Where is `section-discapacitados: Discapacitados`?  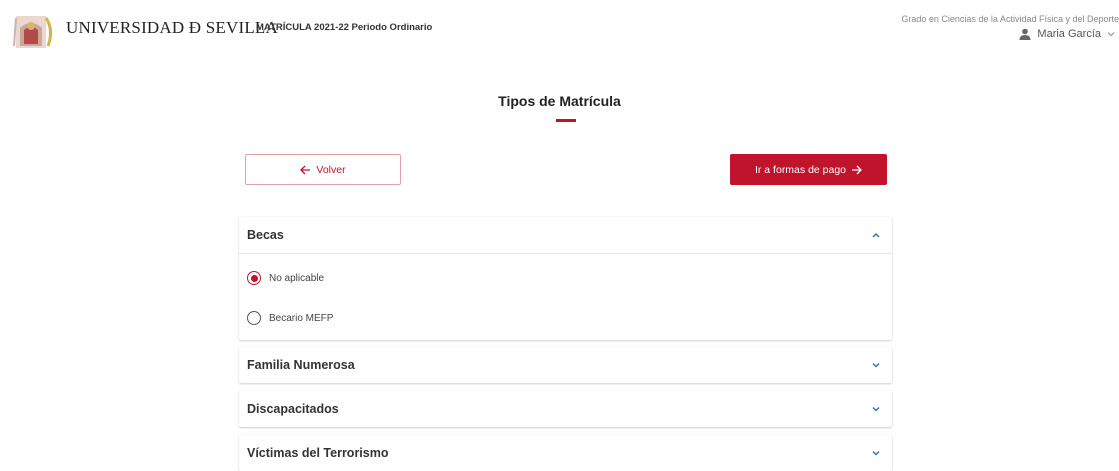 section-discapacitados: Discapacitados is located at coordinates (565, 409).